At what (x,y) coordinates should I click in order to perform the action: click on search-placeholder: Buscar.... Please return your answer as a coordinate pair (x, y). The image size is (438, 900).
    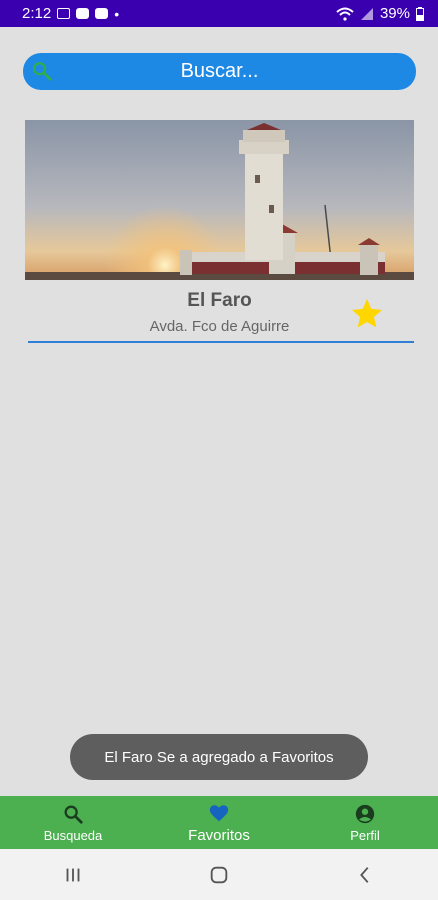
    Looking at the image, I should click on (219, 71).